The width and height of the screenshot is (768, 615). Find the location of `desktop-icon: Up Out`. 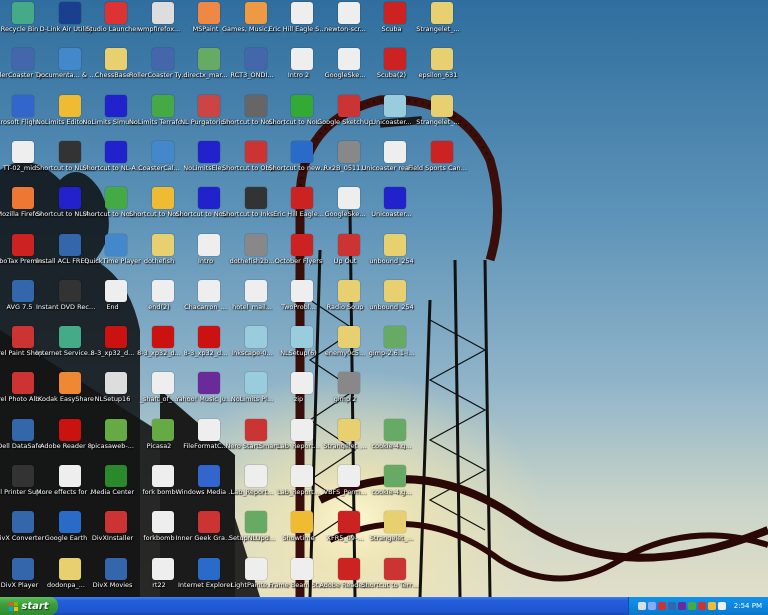

desktop-icon: Up Out is located at coordinates (349, 256).